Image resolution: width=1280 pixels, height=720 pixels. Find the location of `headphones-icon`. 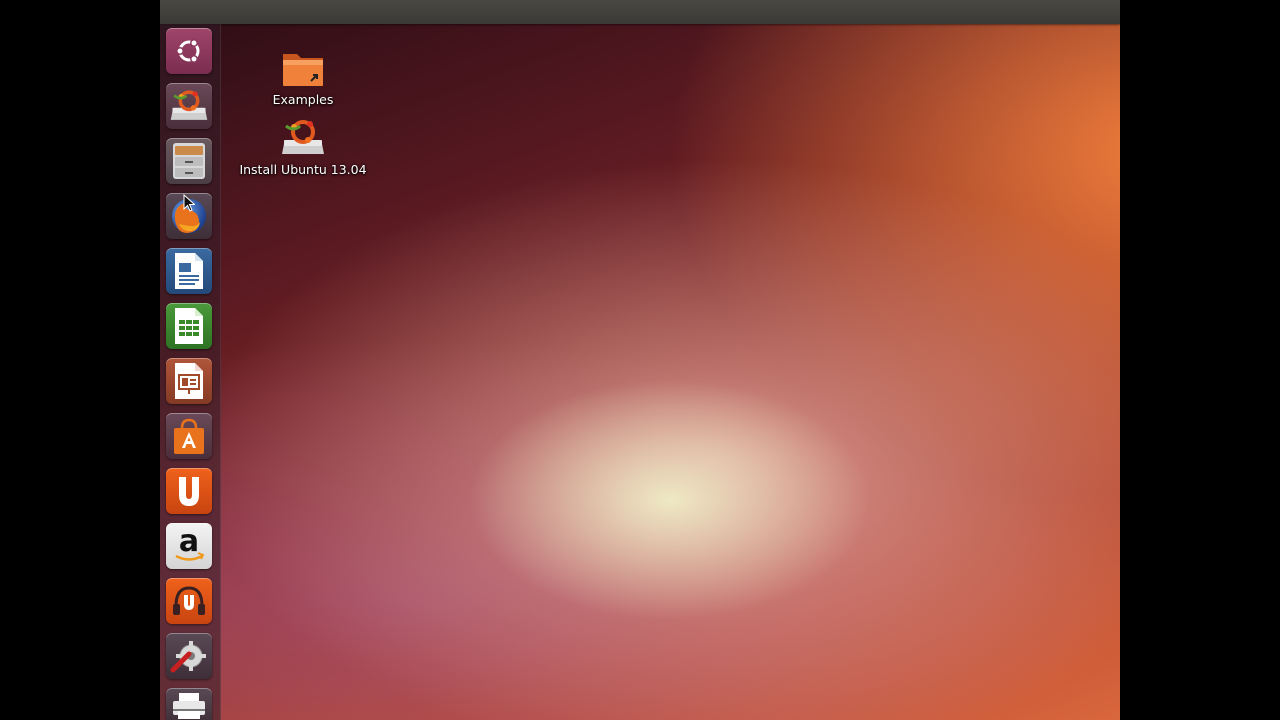

headphones-icon is located at coordinates (189, 600).